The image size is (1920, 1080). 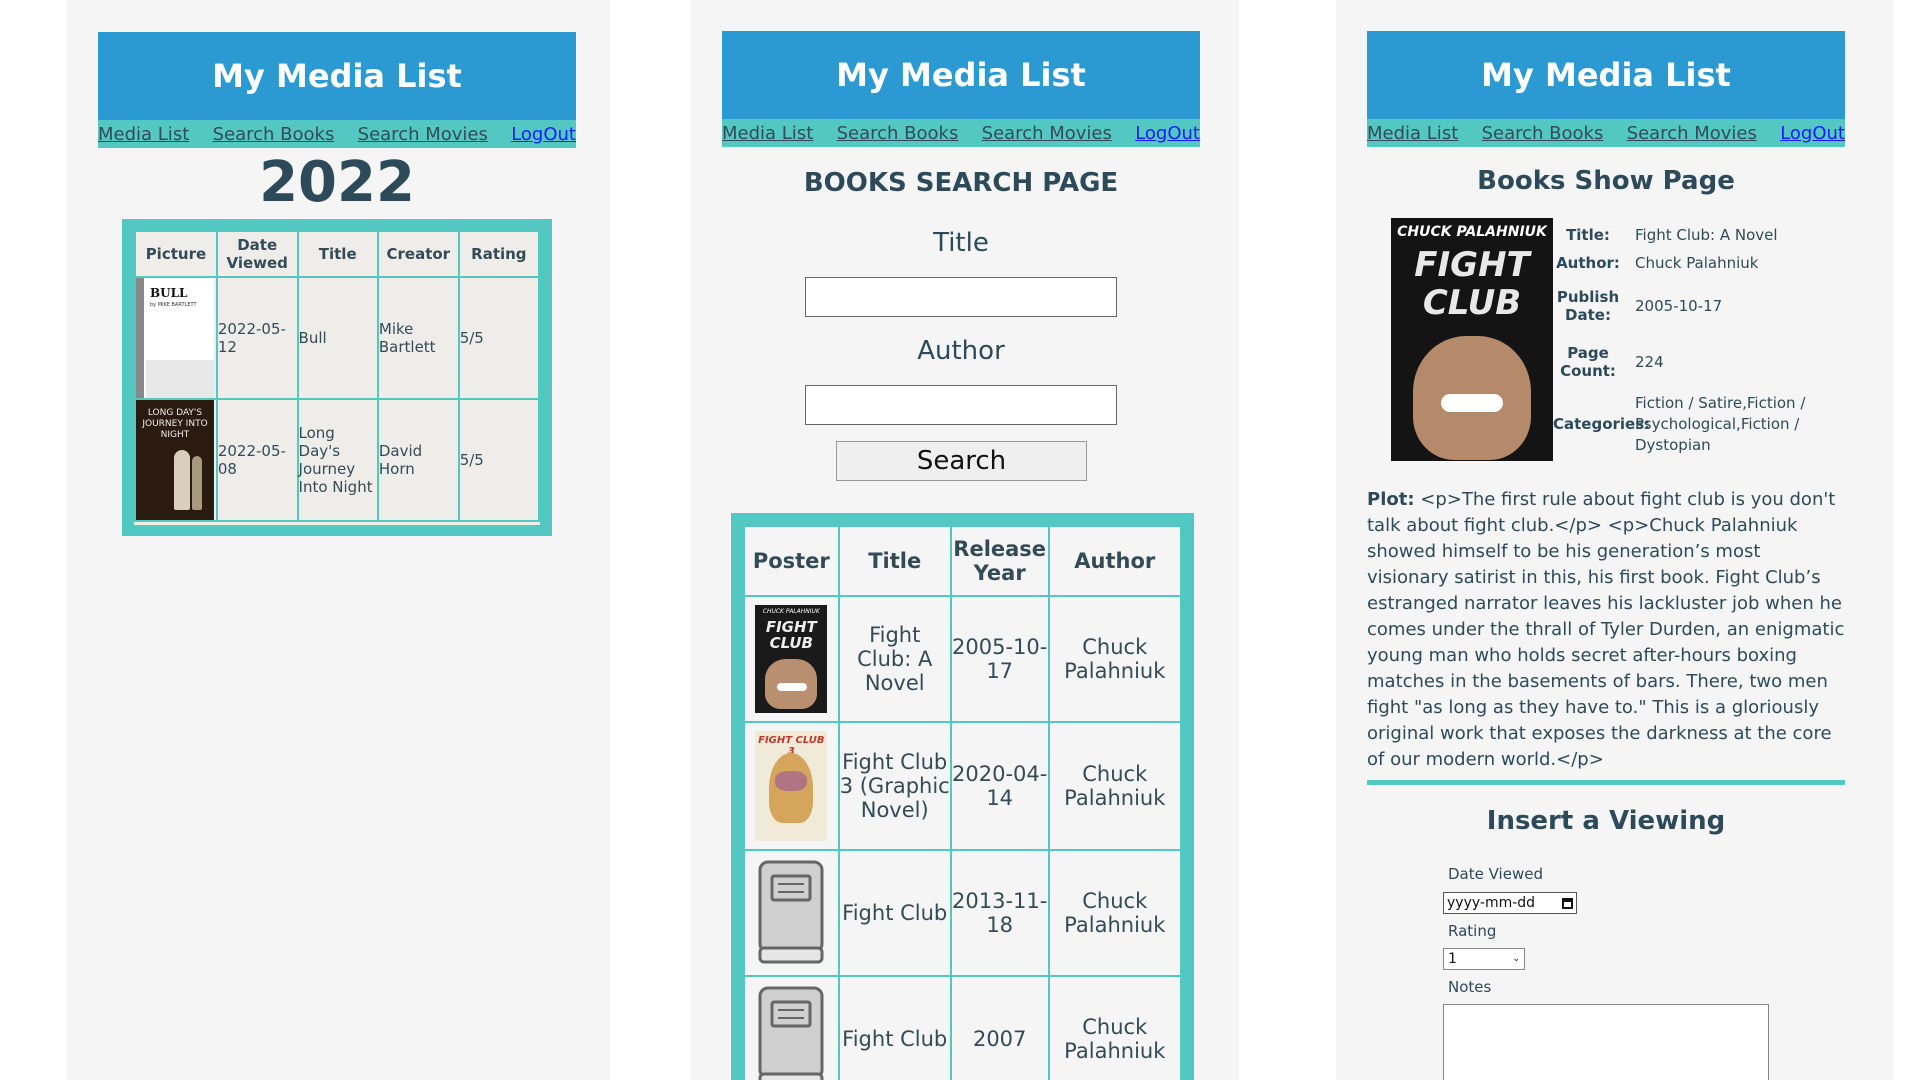 I want to click on page-heading: Books Show Page, so click(x=1606, y=181).